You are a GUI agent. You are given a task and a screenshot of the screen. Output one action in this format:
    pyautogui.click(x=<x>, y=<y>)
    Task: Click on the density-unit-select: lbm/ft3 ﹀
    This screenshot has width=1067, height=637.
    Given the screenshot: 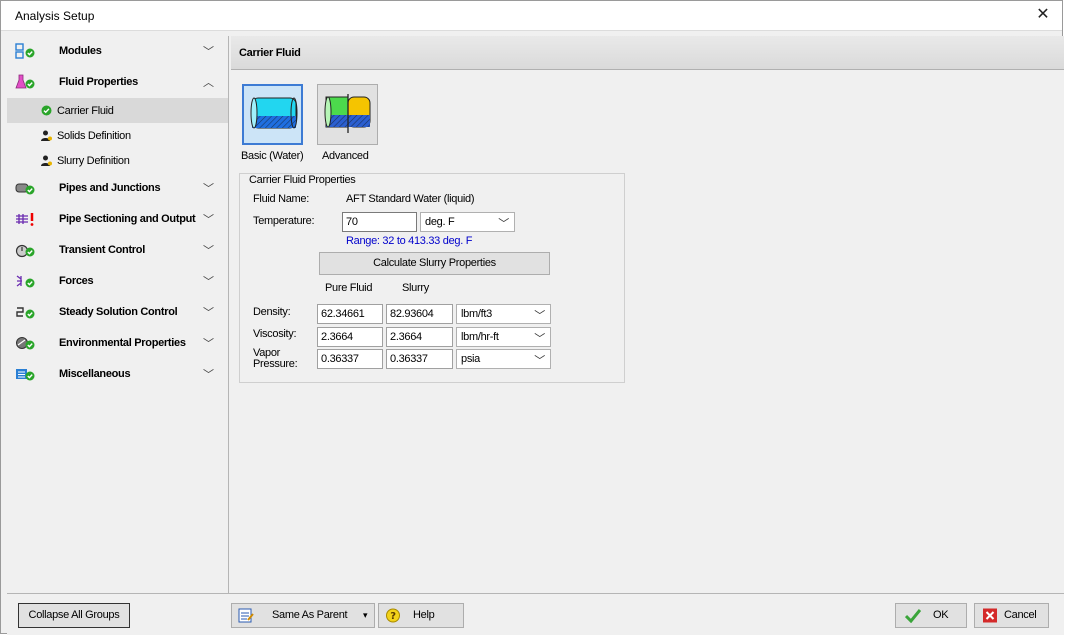 What is the action you would take?
    pyautogui.click(x=503, y=314)
    